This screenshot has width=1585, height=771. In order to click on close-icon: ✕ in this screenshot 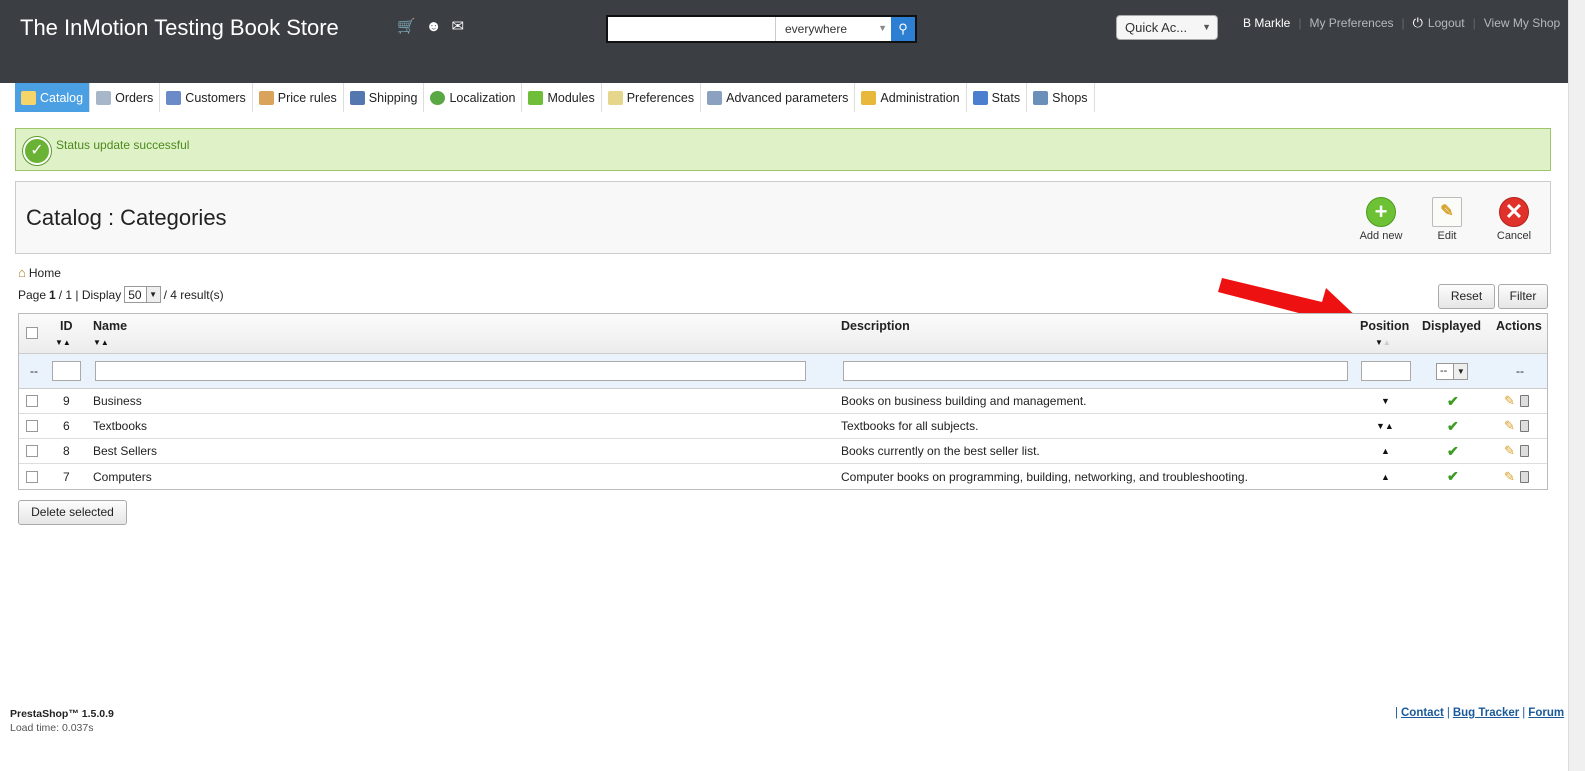, I will do `click(1514, 212)`.